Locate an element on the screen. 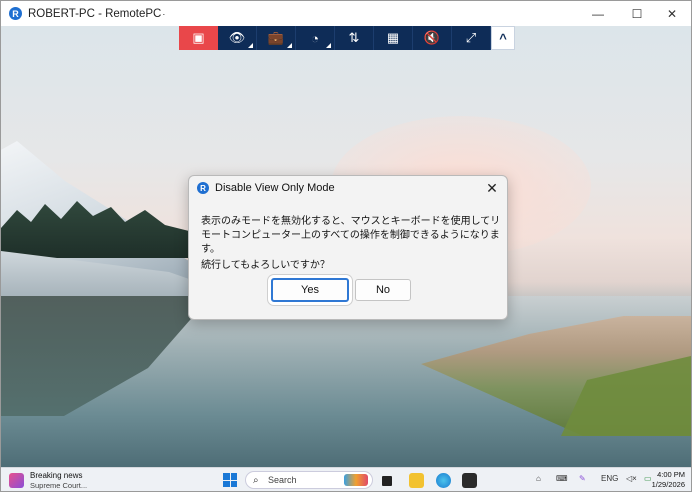 The height and width of the screenshot is (492, 692). dialog-title: Disable View Only Mode is located at coordinates (275, 188).